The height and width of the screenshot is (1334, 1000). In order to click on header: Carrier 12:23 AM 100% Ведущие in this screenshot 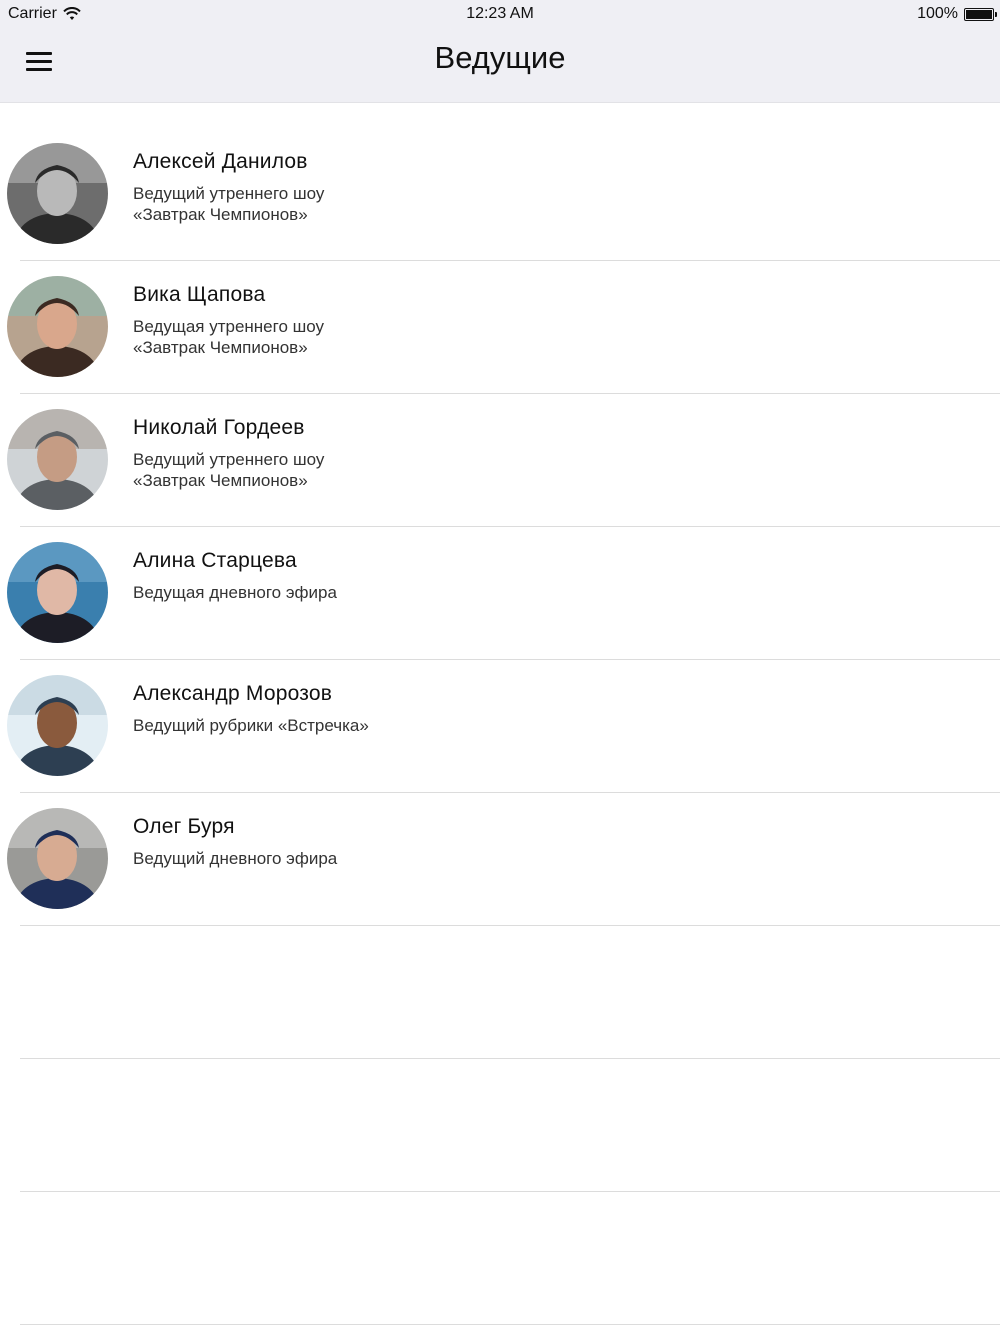, I will do `click(500, 51)`.